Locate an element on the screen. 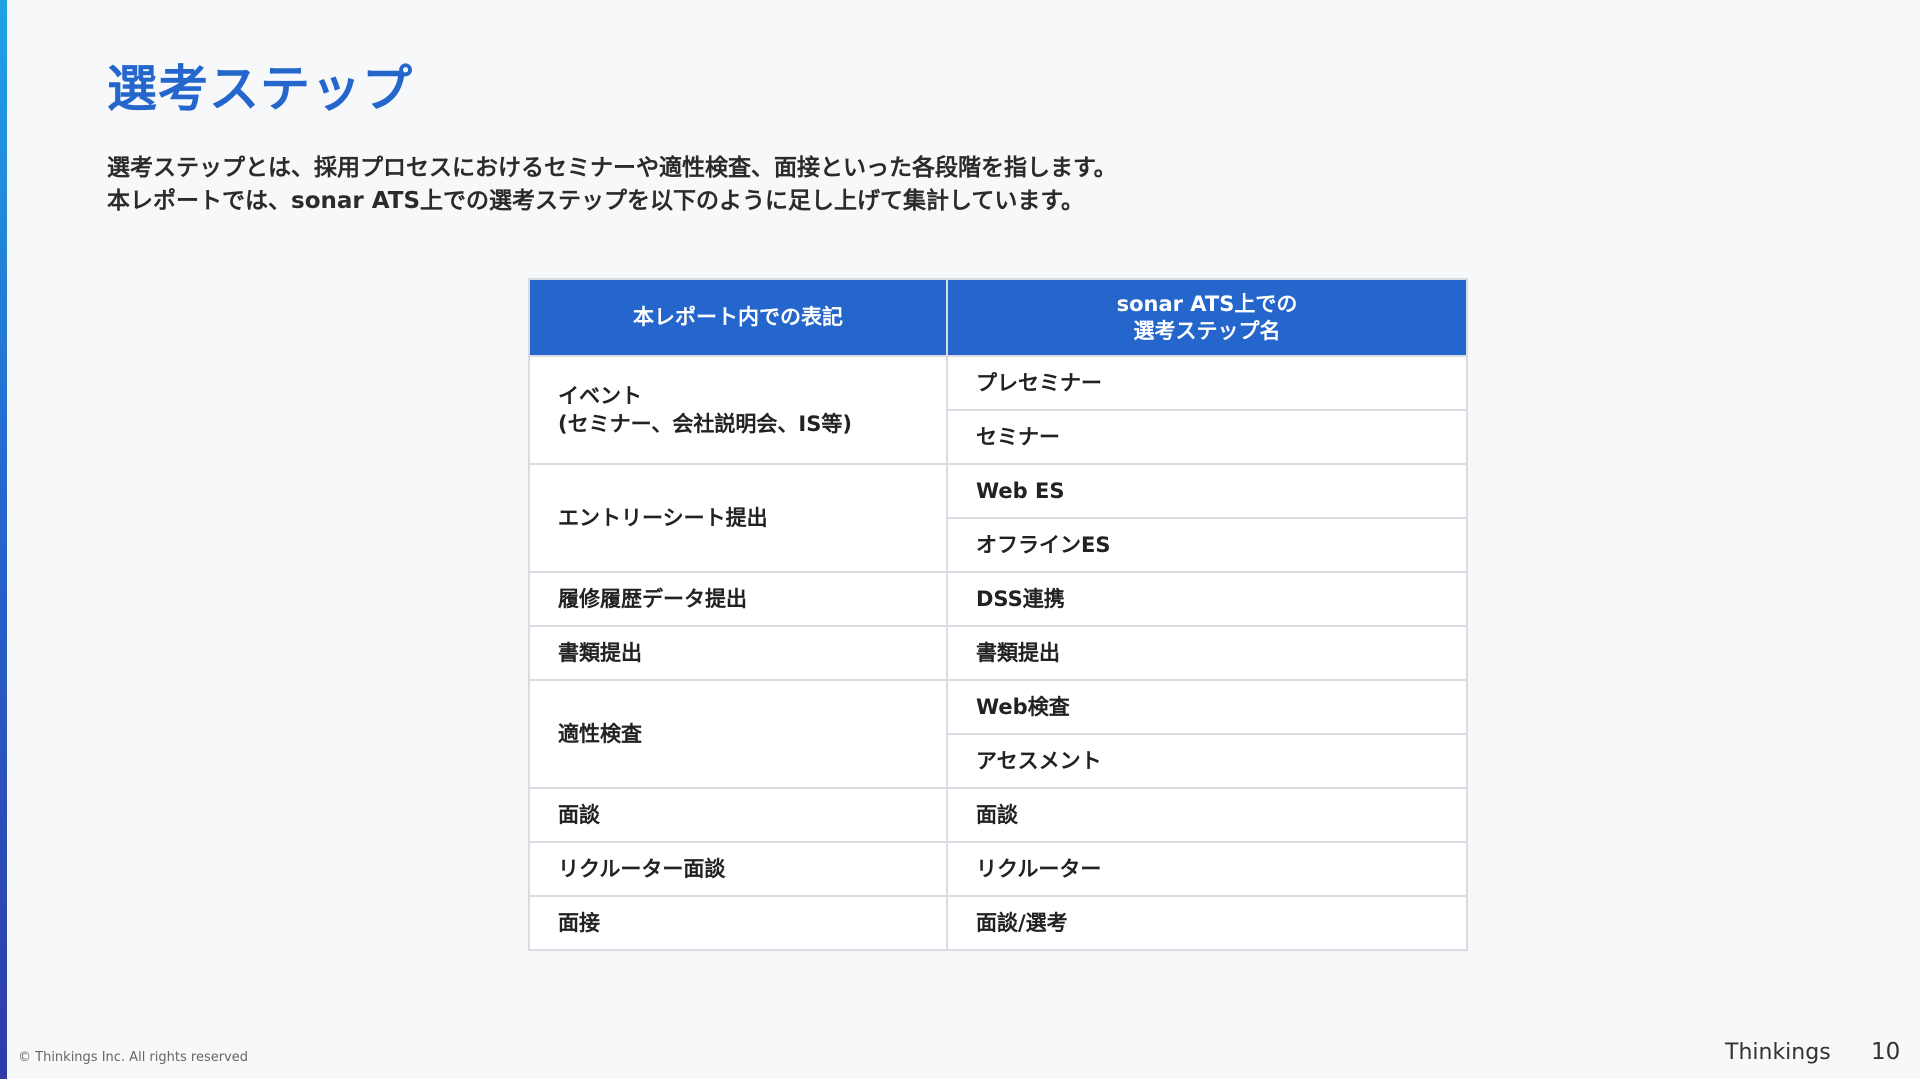  ats-step-cell: Web ES is located at coordinates (1207, 491).